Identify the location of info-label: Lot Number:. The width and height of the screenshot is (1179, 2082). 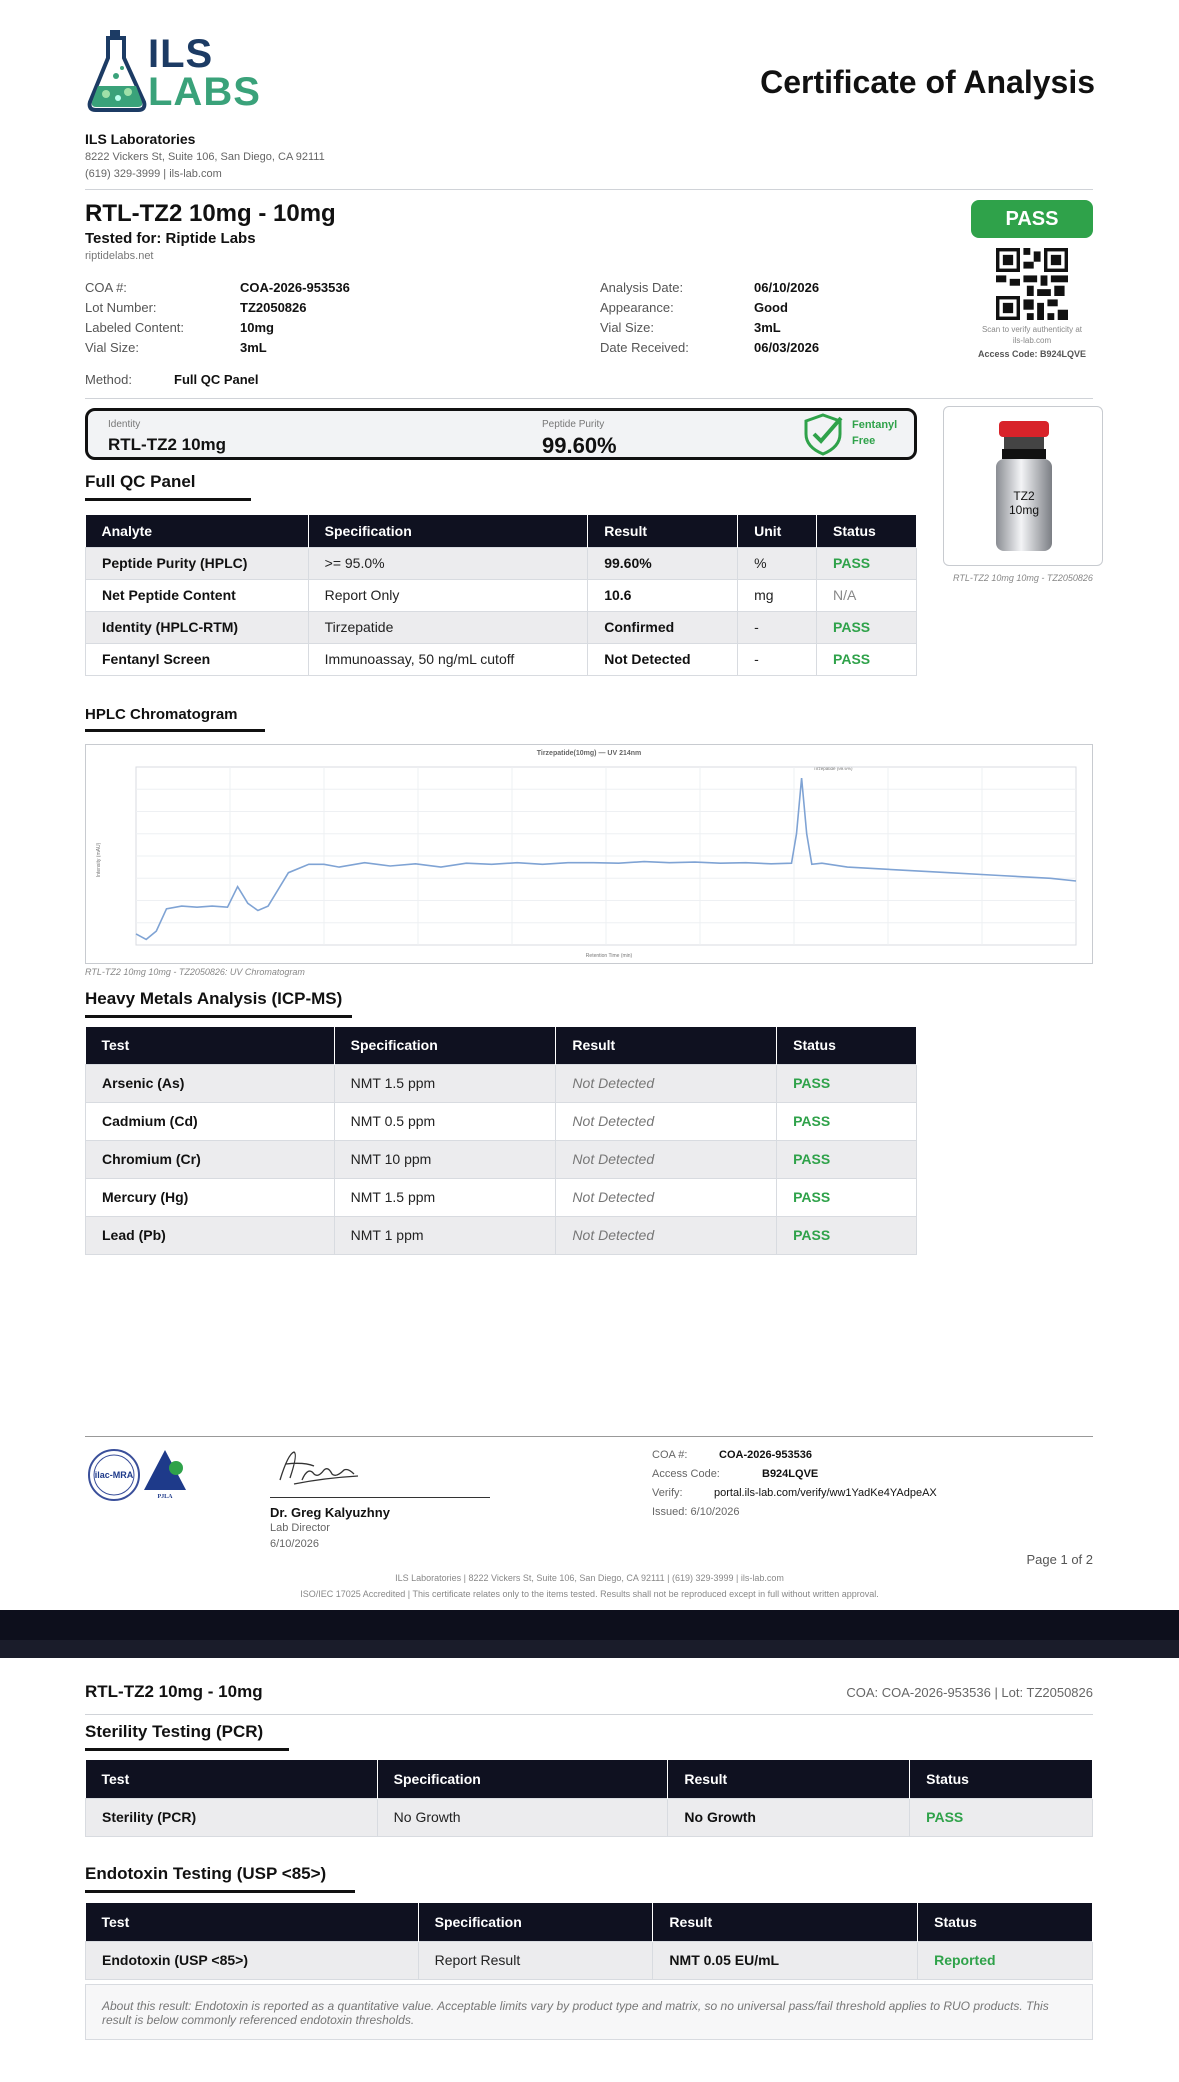
(121, 307).